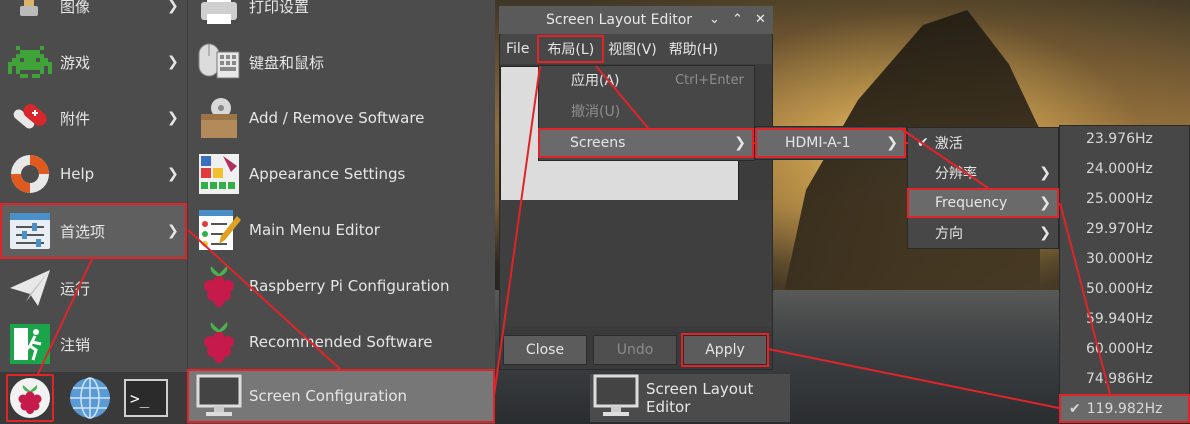 This screenshot has height=424, width=1190. What do you see at coordinates (30, 288) in the screenshot?
I see `paper-plane-icon` at bounding box center [30, 288].